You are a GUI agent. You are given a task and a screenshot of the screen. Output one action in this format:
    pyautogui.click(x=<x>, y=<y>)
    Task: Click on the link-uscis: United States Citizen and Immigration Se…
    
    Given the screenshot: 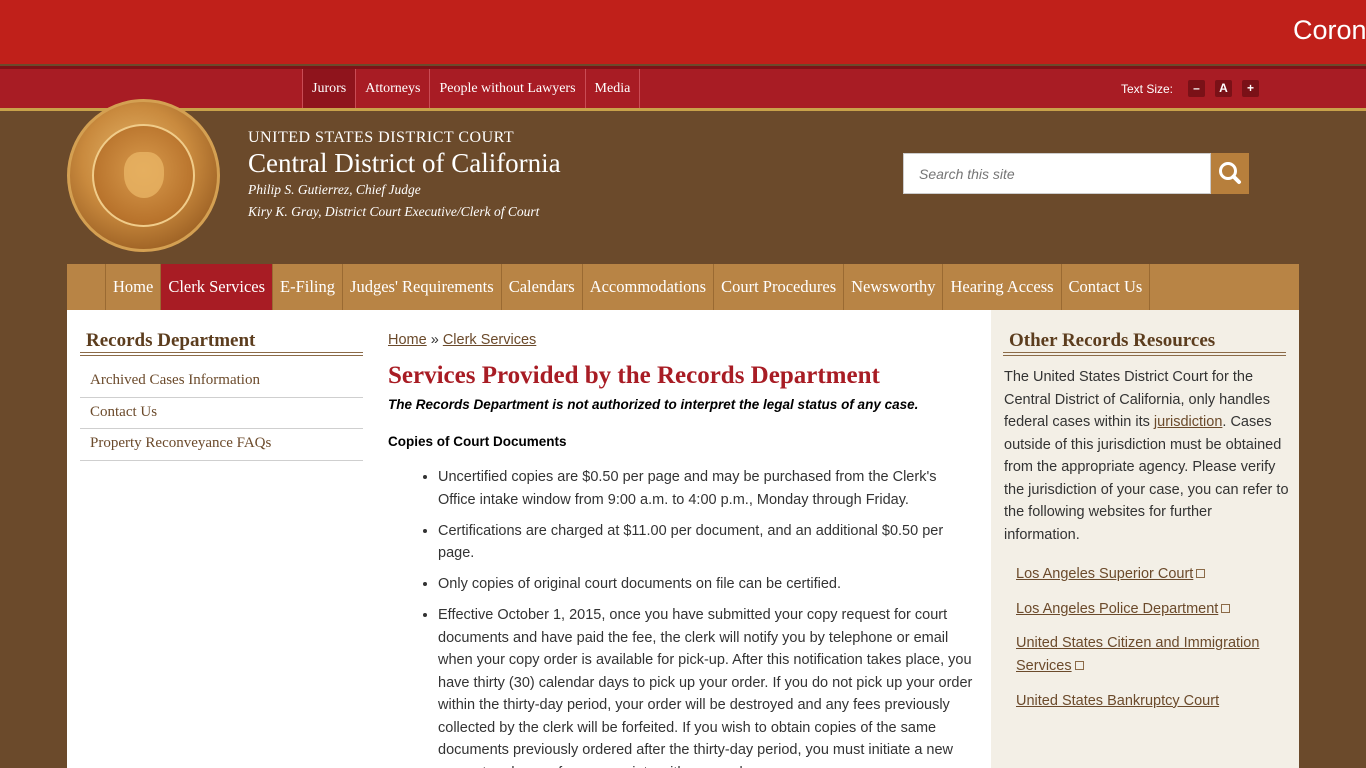 What is the action you would take?
    pyautogui.click(x=1137, y=654)
    